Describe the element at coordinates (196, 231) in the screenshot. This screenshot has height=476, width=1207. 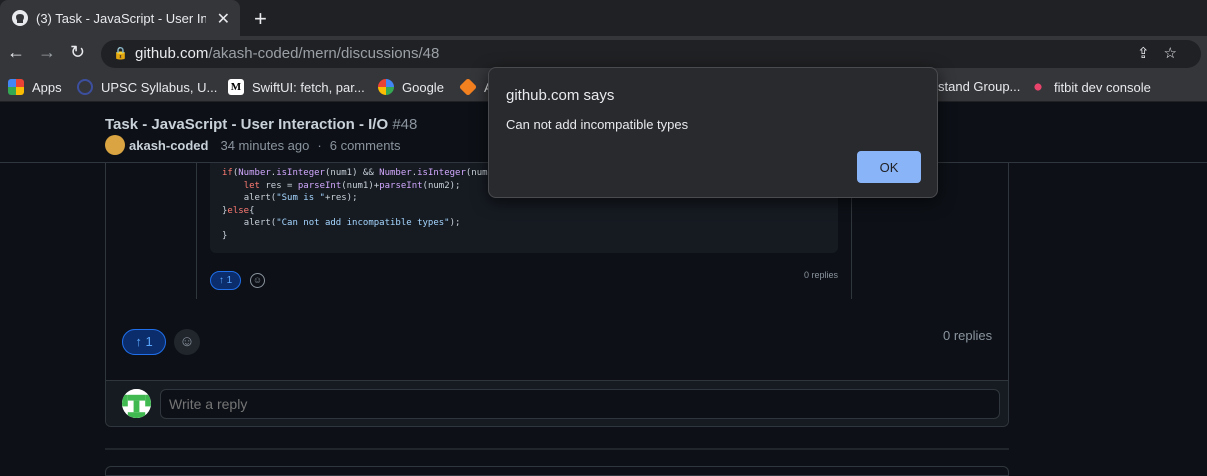
I see `thread-line` at that location.